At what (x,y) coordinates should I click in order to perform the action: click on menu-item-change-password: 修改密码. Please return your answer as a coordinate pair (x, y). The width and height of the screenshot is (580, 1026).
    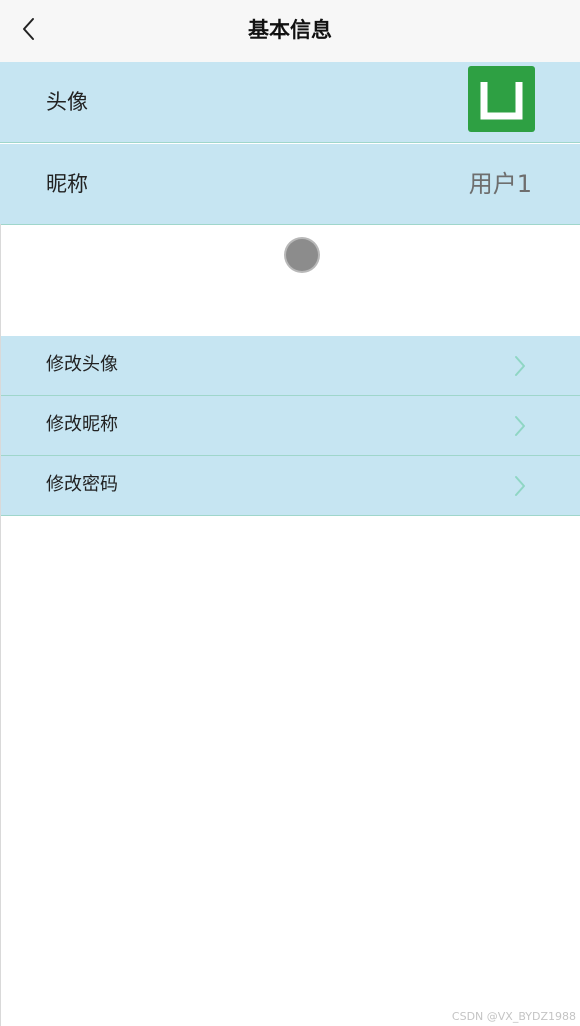
    Looking at the image, I should click on (290, 486).